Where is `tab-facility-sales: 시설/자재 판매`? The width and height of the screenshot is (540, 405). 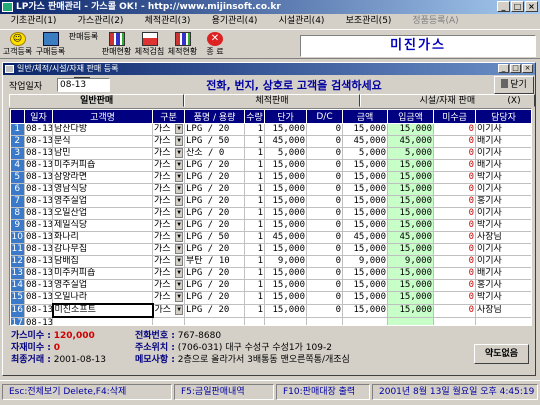 tab-facility-sales: 시설/자재 판매 is located at coordinates (447, 100).